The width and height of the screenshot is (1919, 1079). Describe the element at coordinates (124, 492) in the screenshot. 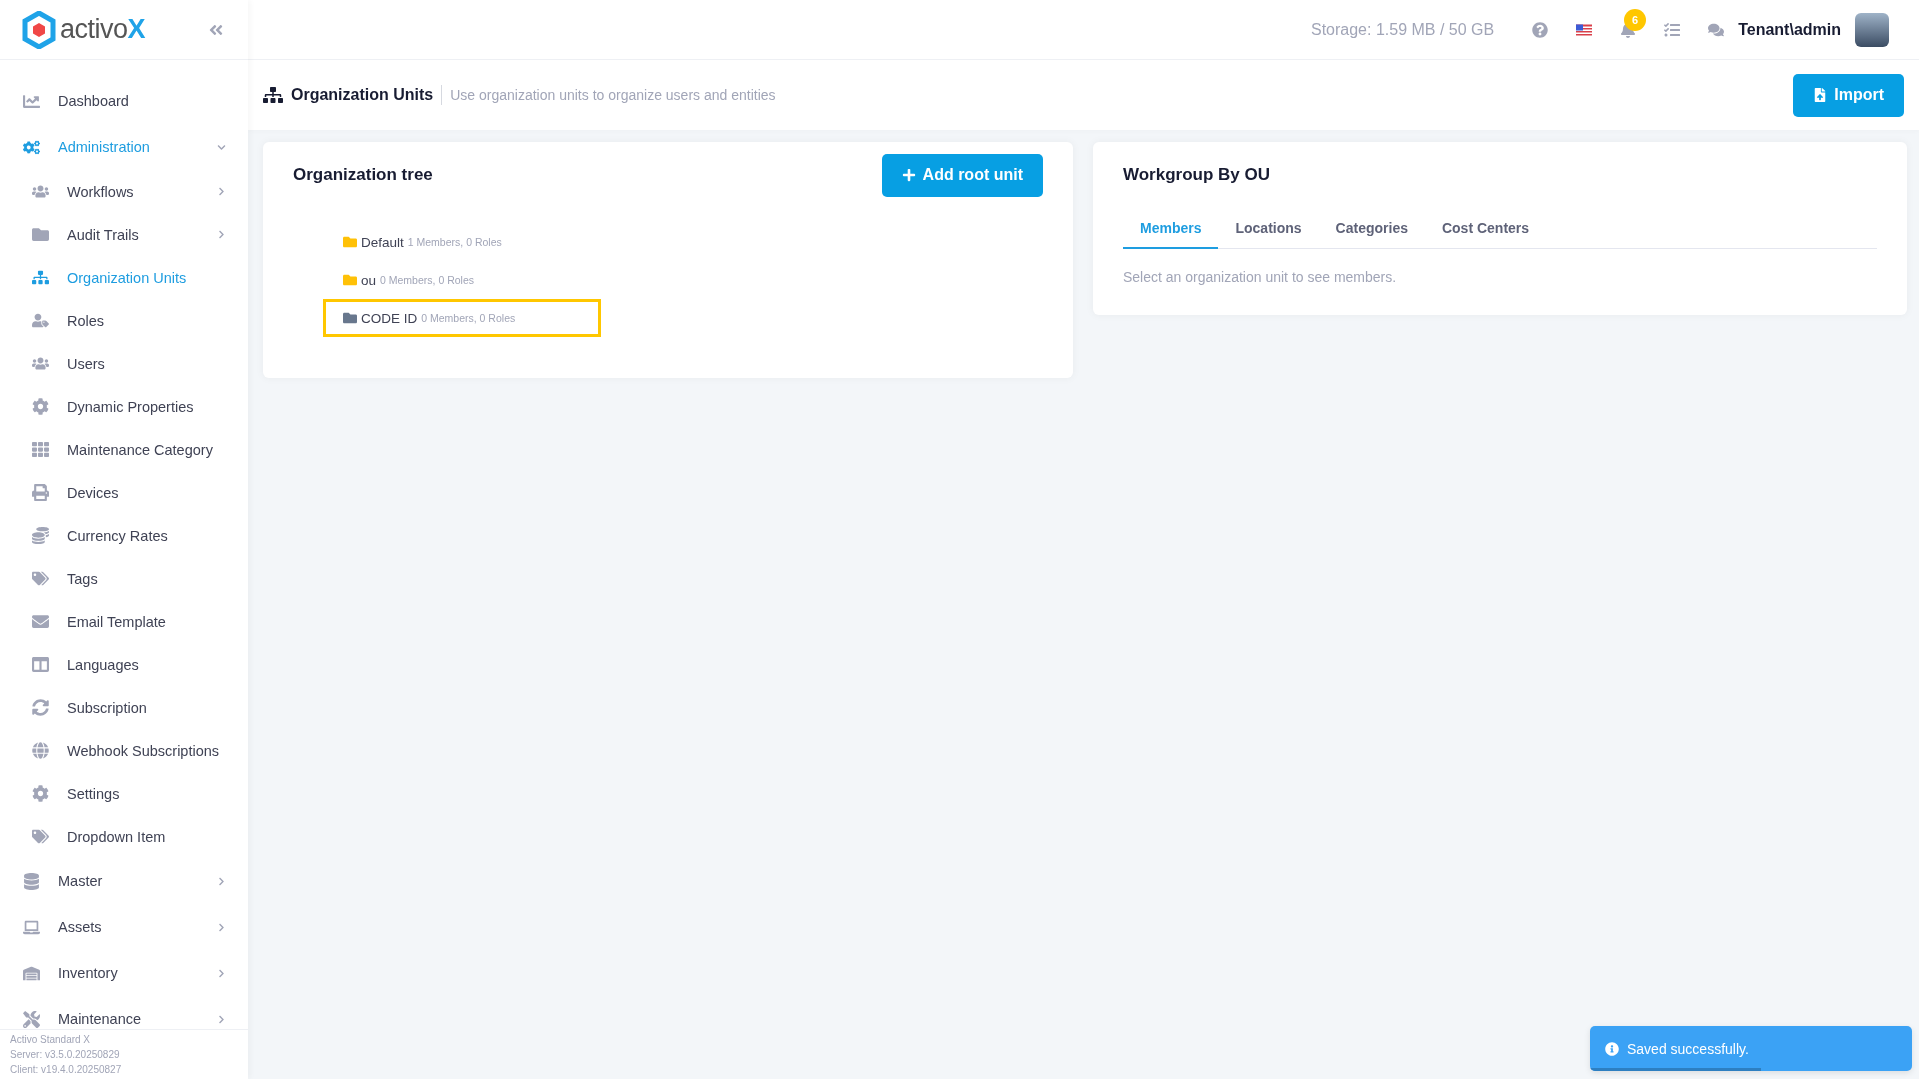

I see `sidebar-item: Devices` at that location.